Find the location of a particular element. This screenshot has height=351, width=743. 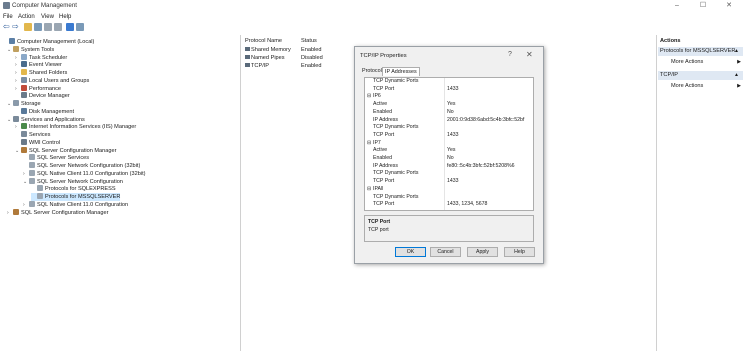

tab-ip-addresses: IP Addresses is located at coordinates (401, 71).